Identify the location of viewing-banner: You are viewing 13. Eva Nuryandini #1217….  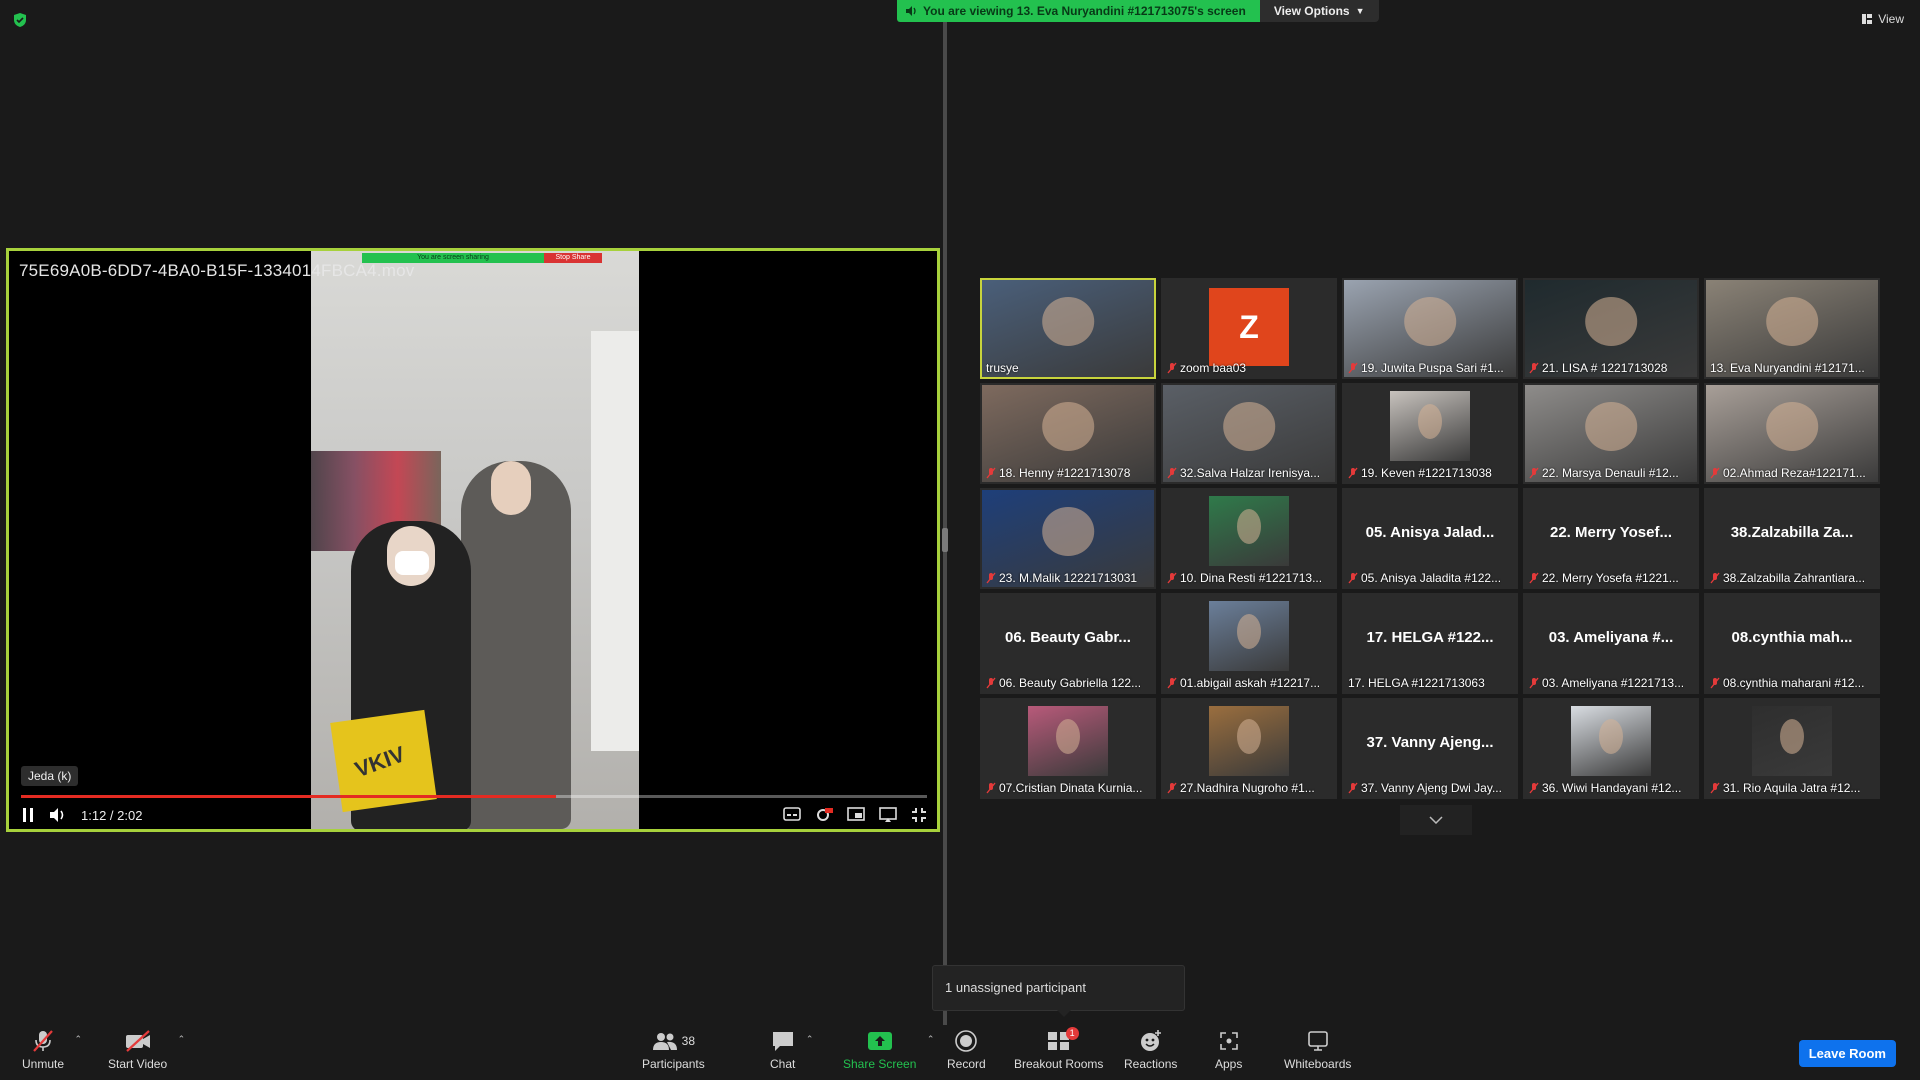
(1078, 11).